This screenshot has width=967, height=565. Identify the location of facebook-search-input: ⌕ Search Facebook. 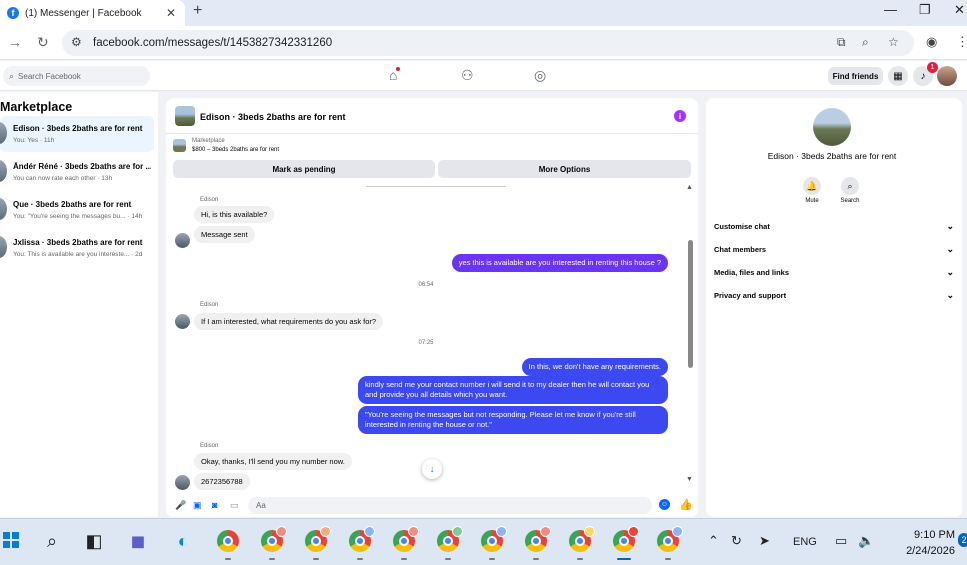
(76, 76).